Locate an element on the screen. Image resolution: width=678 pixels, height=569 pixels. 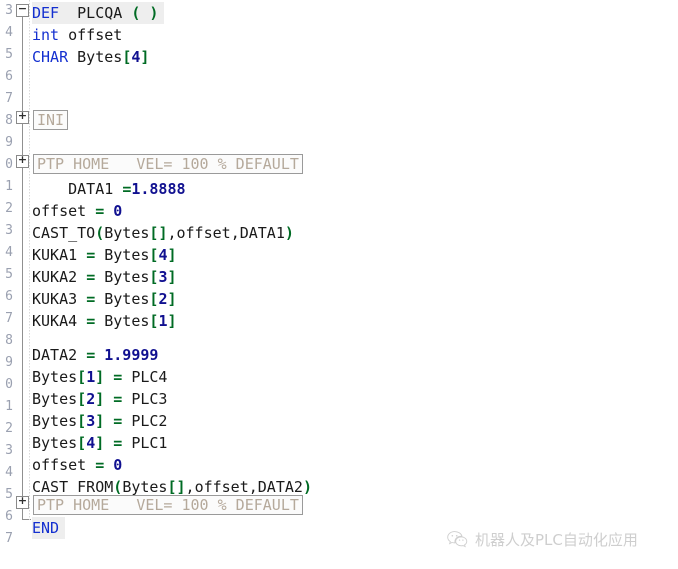
fold-toggle-def-plcqa: − is located at coordinates (22, 9).